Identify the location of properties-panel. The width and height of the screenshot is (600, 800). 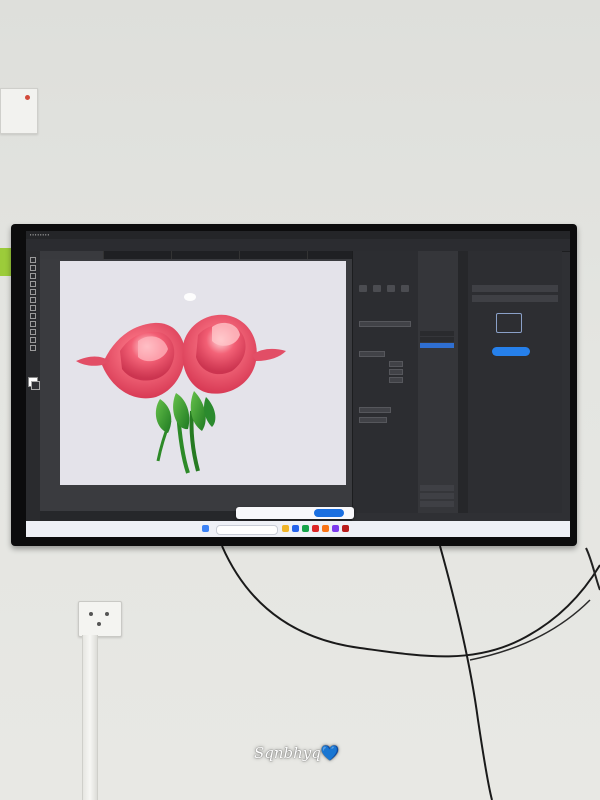
(385, 382).